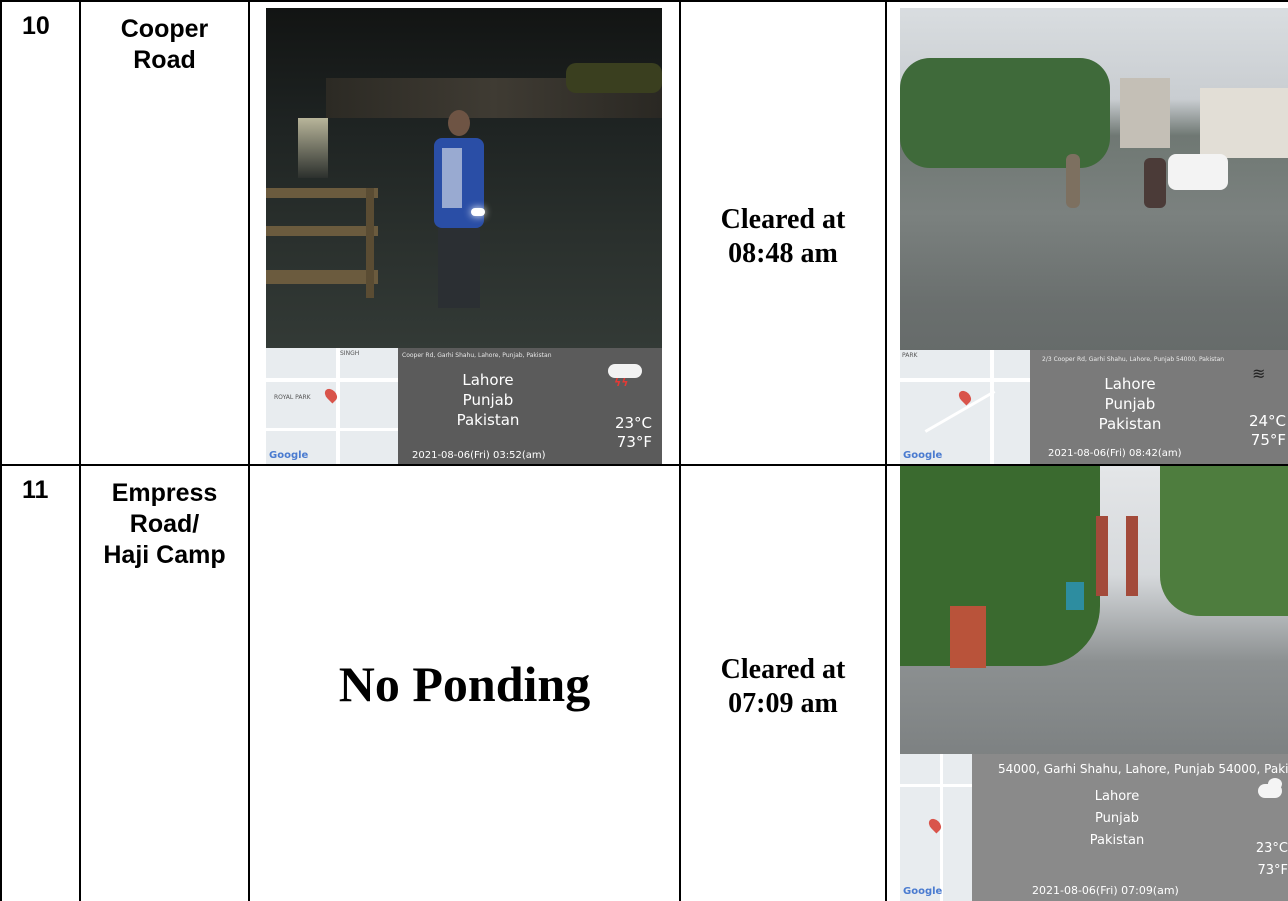 The image size is (1288, 901). I want to click on mini-map: PARK Google, so click(965, 407).